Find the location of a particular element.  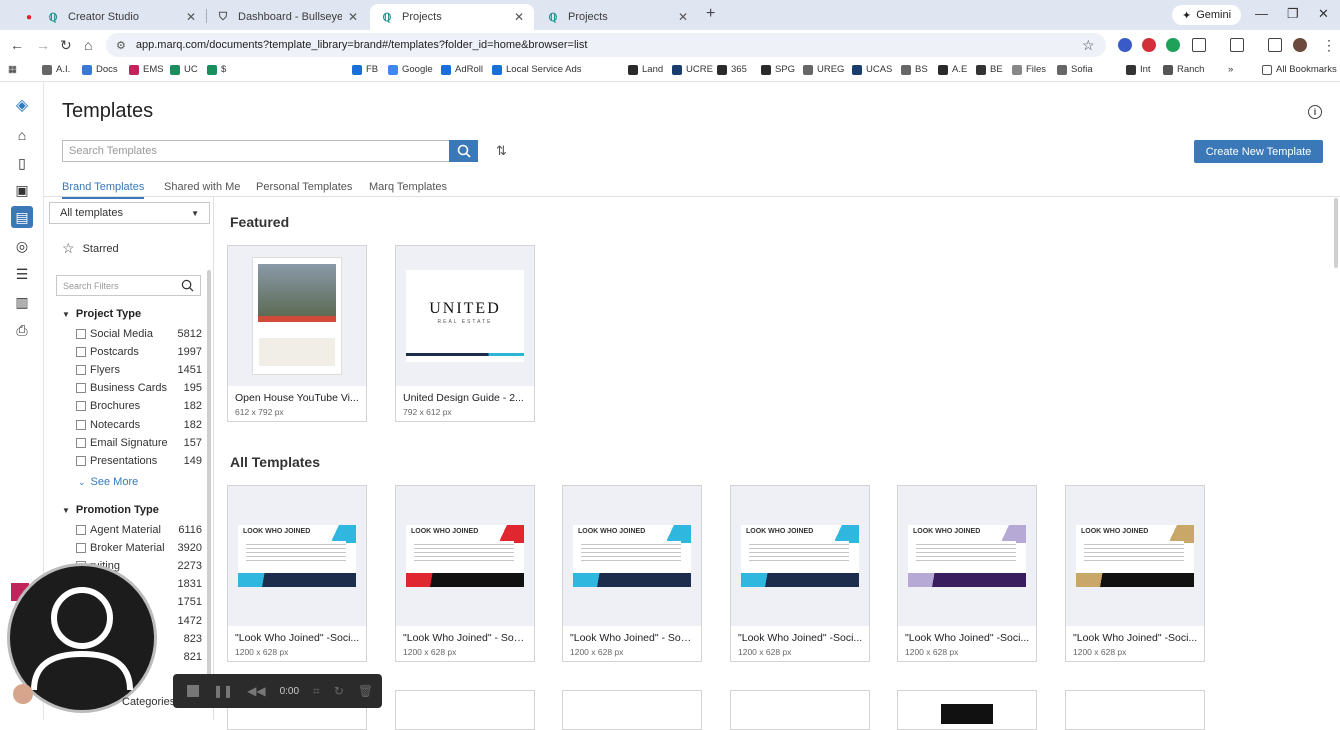

bookmark-item: 365 is located at coordinates (732, 69).